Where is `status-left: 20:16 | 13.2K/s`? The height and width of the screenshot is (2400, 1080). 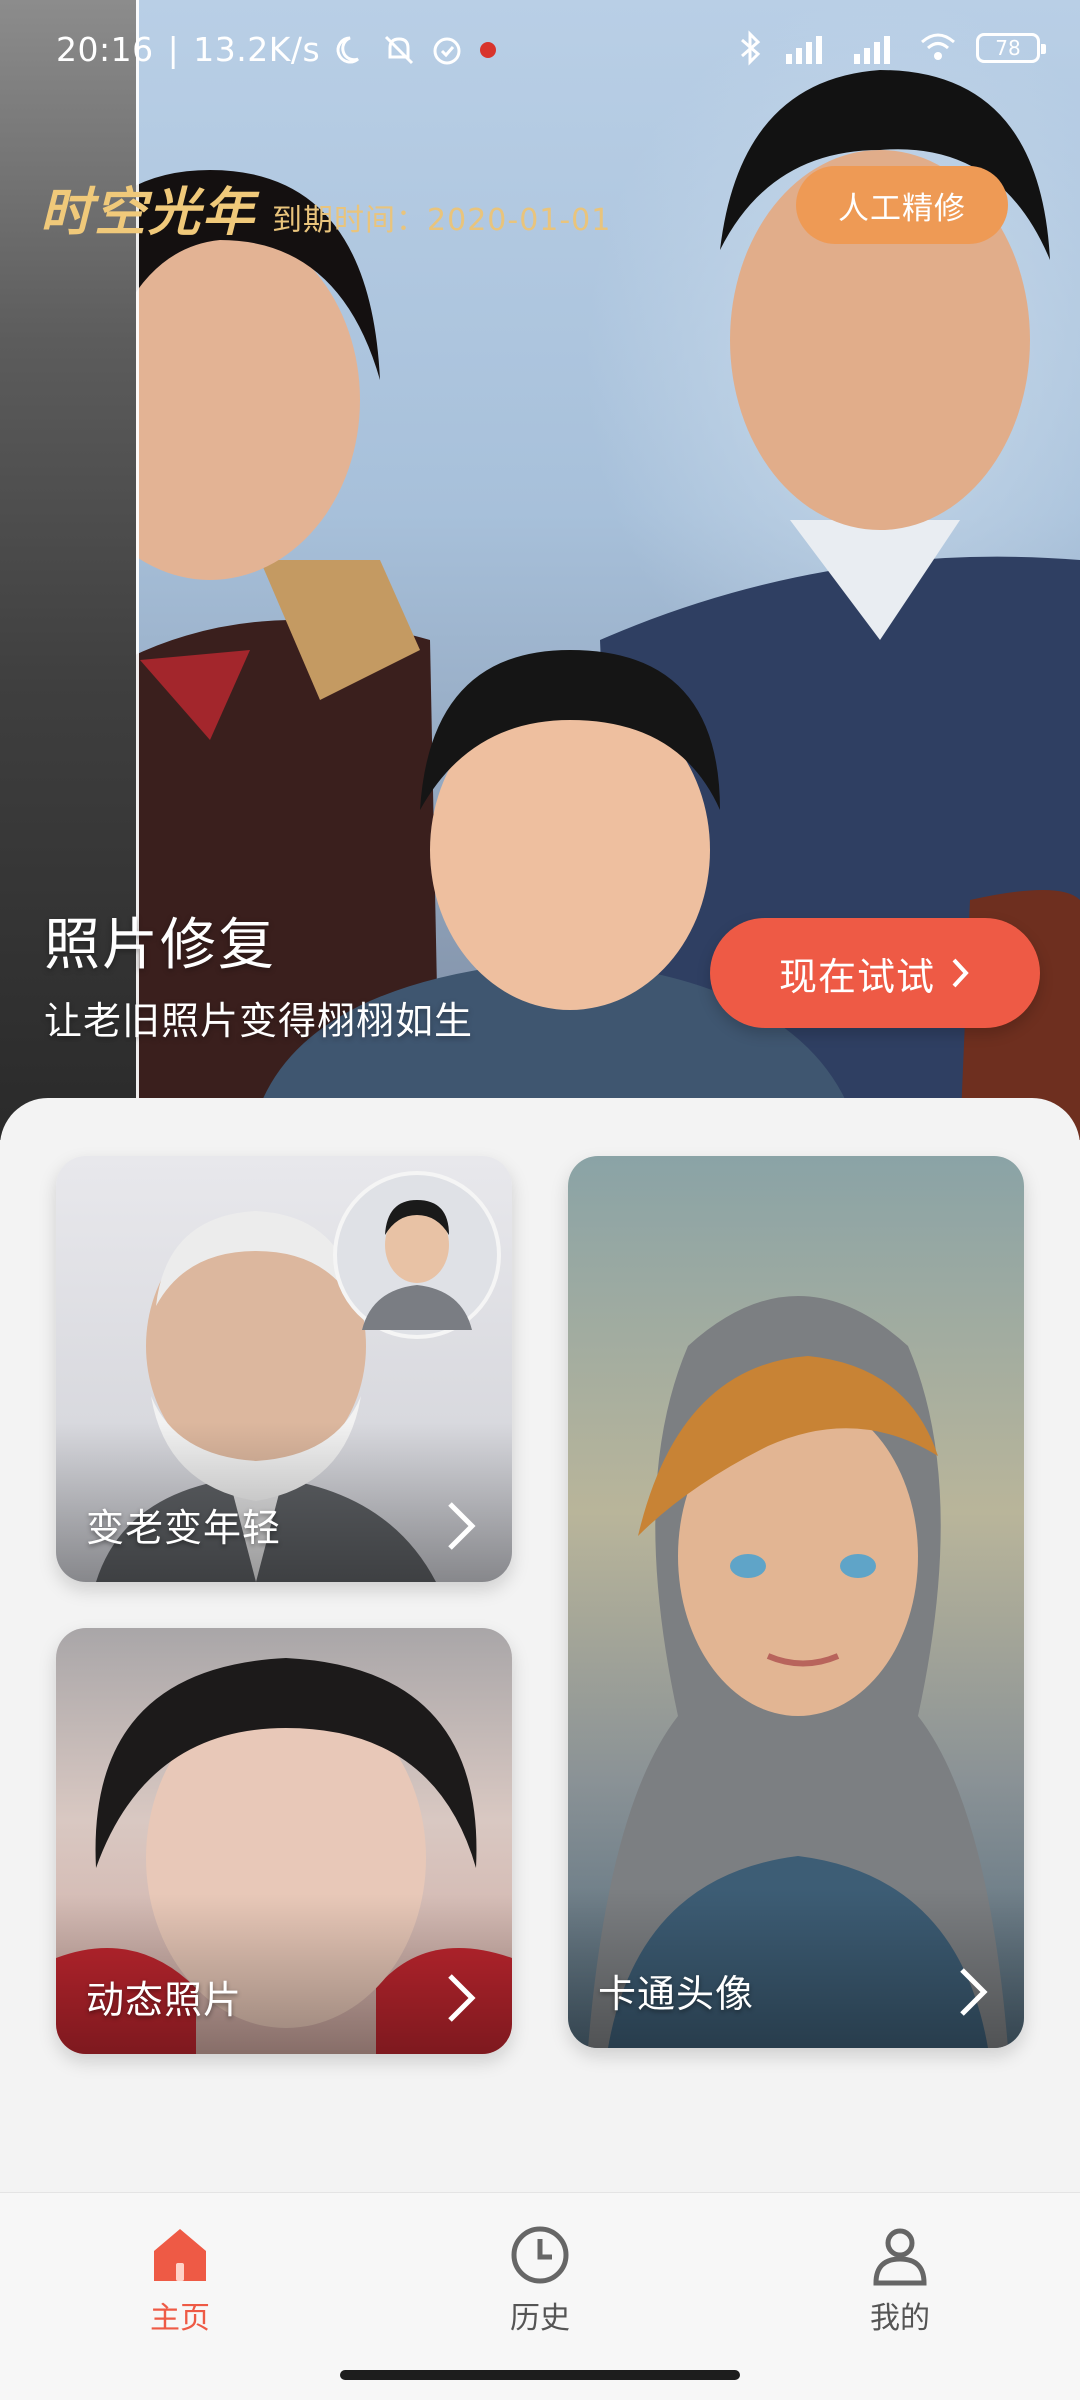 status-left: 20:16 | 13.2K/s is located at coordinates (277, 49).